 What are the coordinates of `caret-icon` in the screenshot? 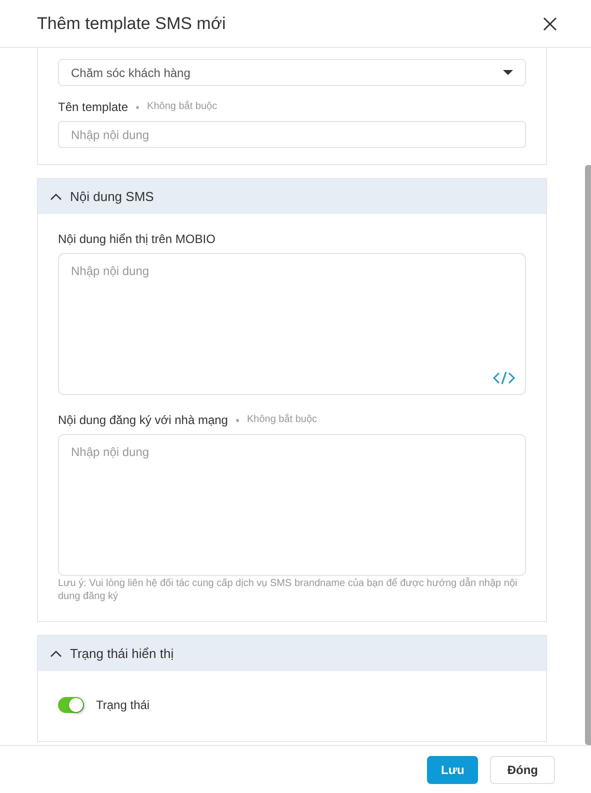 It's located at (508, 73).